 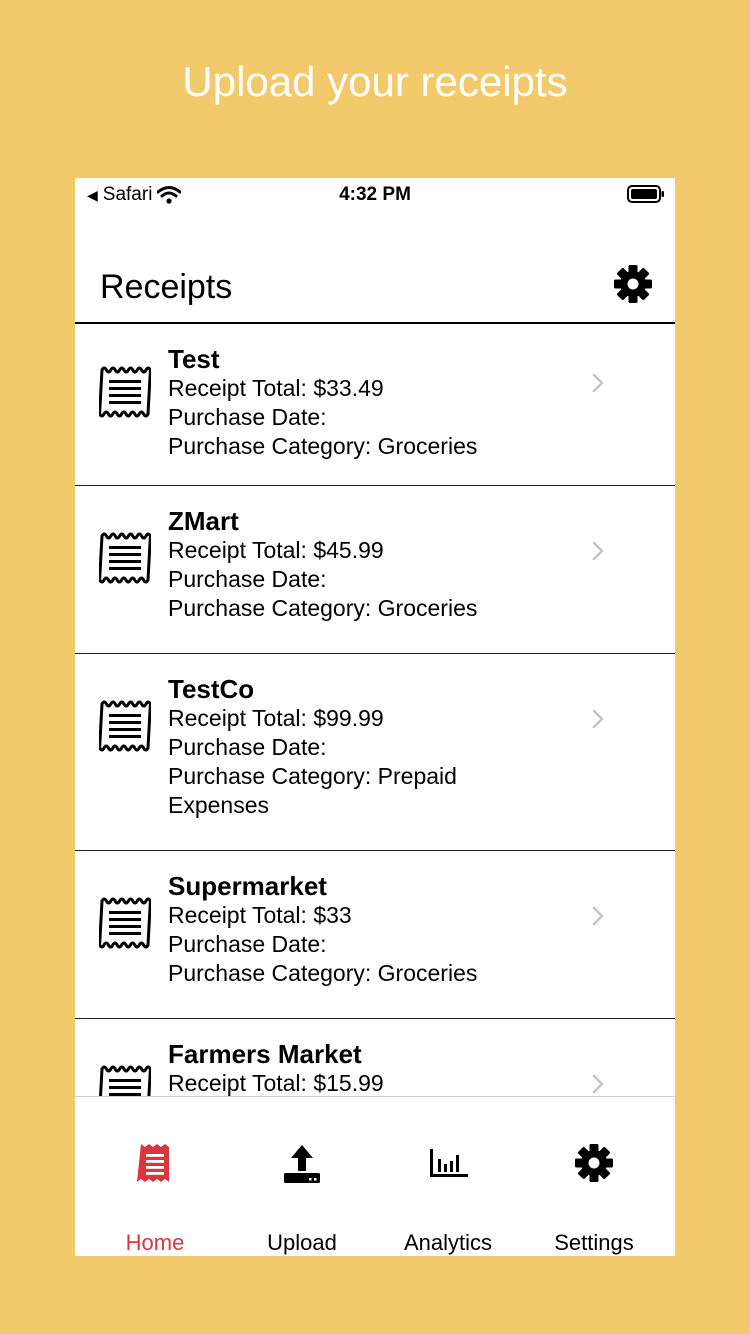 What do you see at coordinates (449, 1163) in the screenshot?
I see `bar-chart-icon` at bounding box center [449, 1163].